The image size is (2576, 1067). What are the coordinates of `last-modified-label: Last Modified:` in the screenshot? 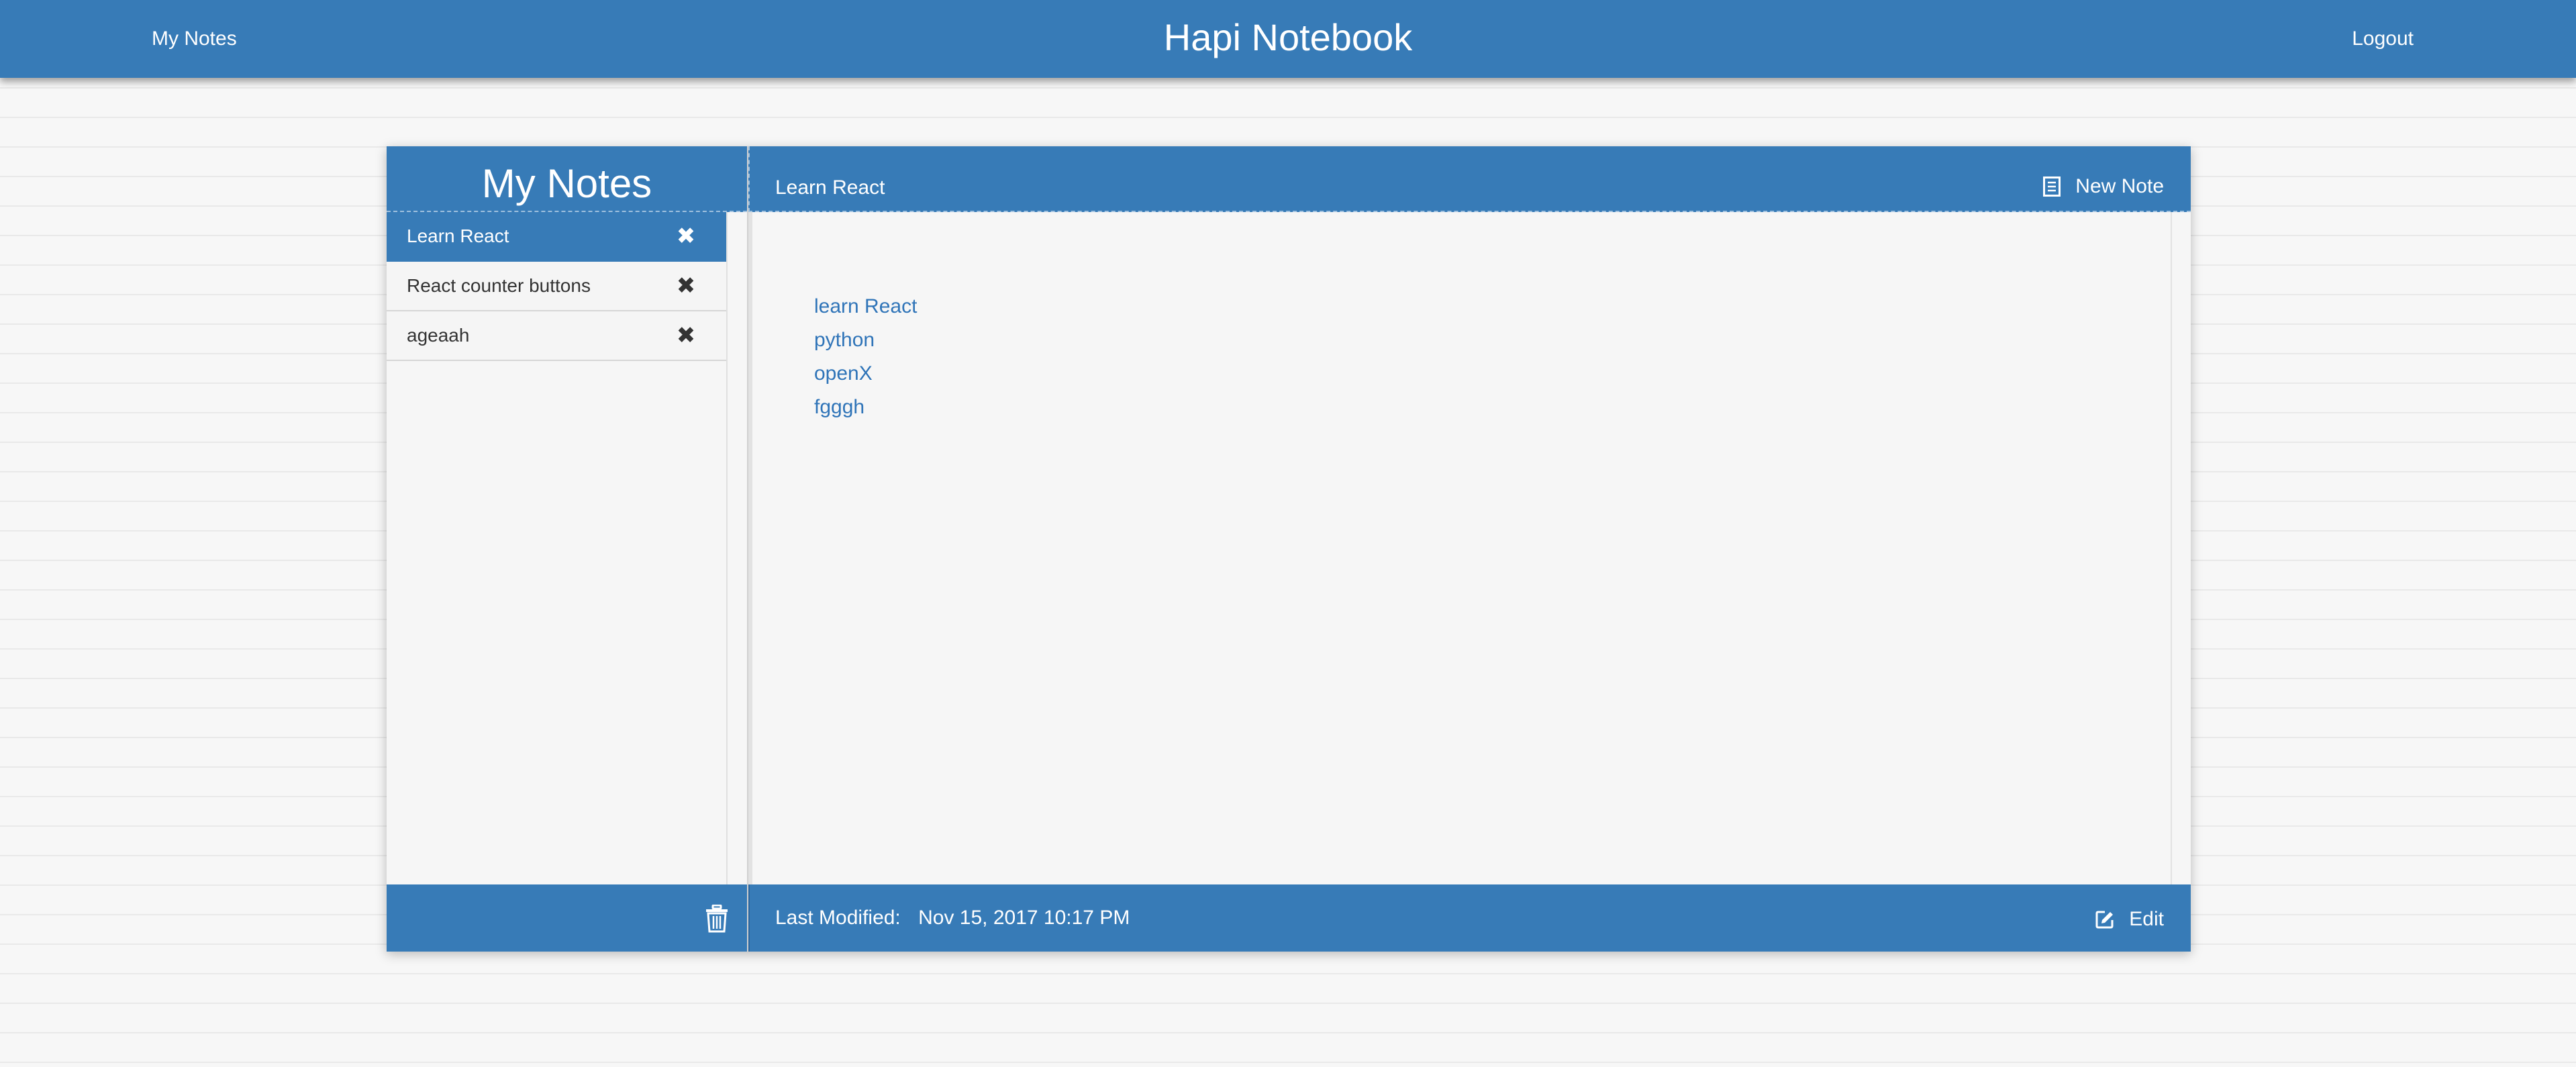 It's located at (838, 918).